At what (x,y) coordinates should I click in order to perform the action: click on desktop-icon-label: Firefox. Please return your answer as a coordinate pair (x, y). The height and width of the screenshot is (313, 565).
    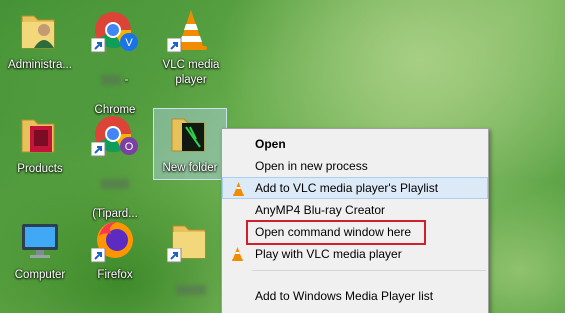
    Looking at the image, I should click on (115, 275).